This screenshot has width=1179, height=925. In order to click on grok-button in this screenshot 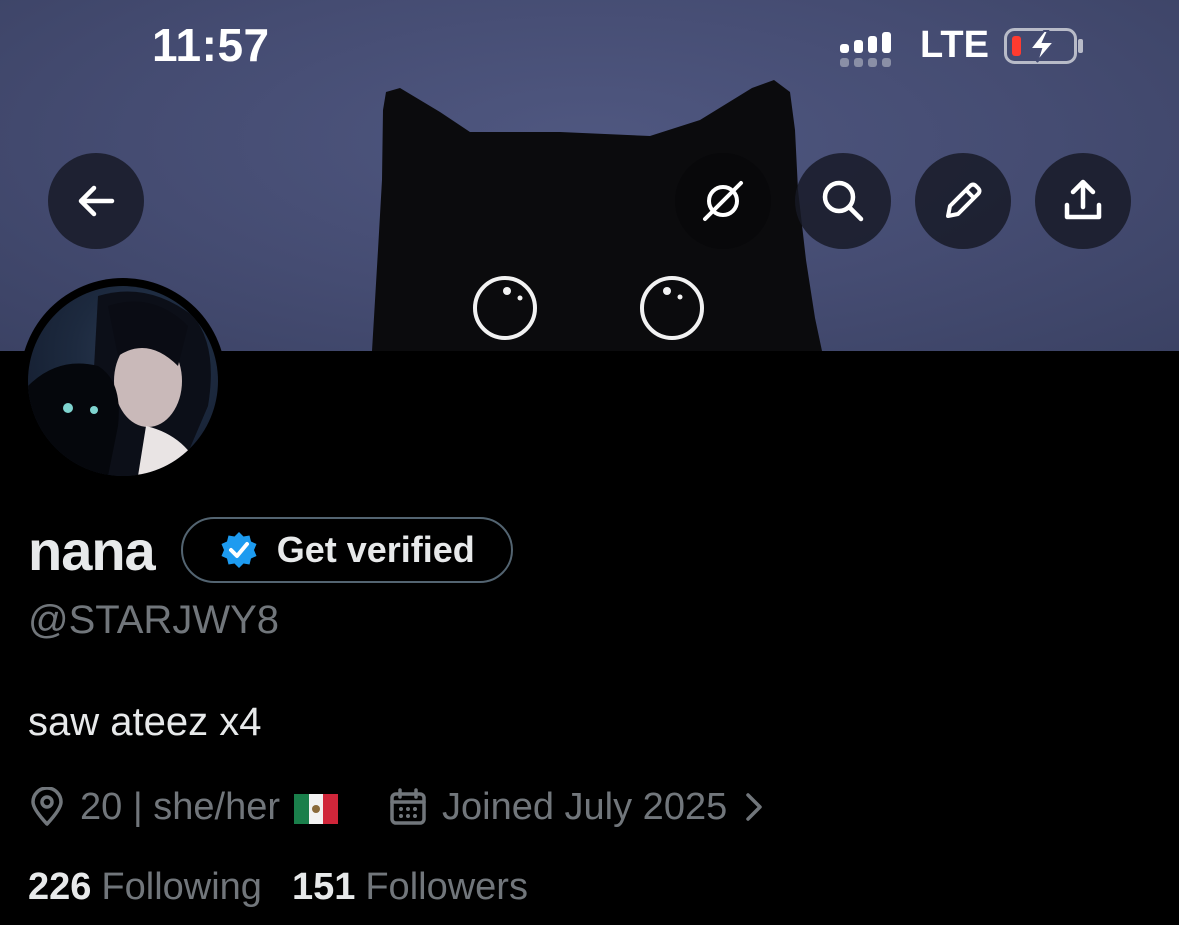, I will do `click(723, 201)`.